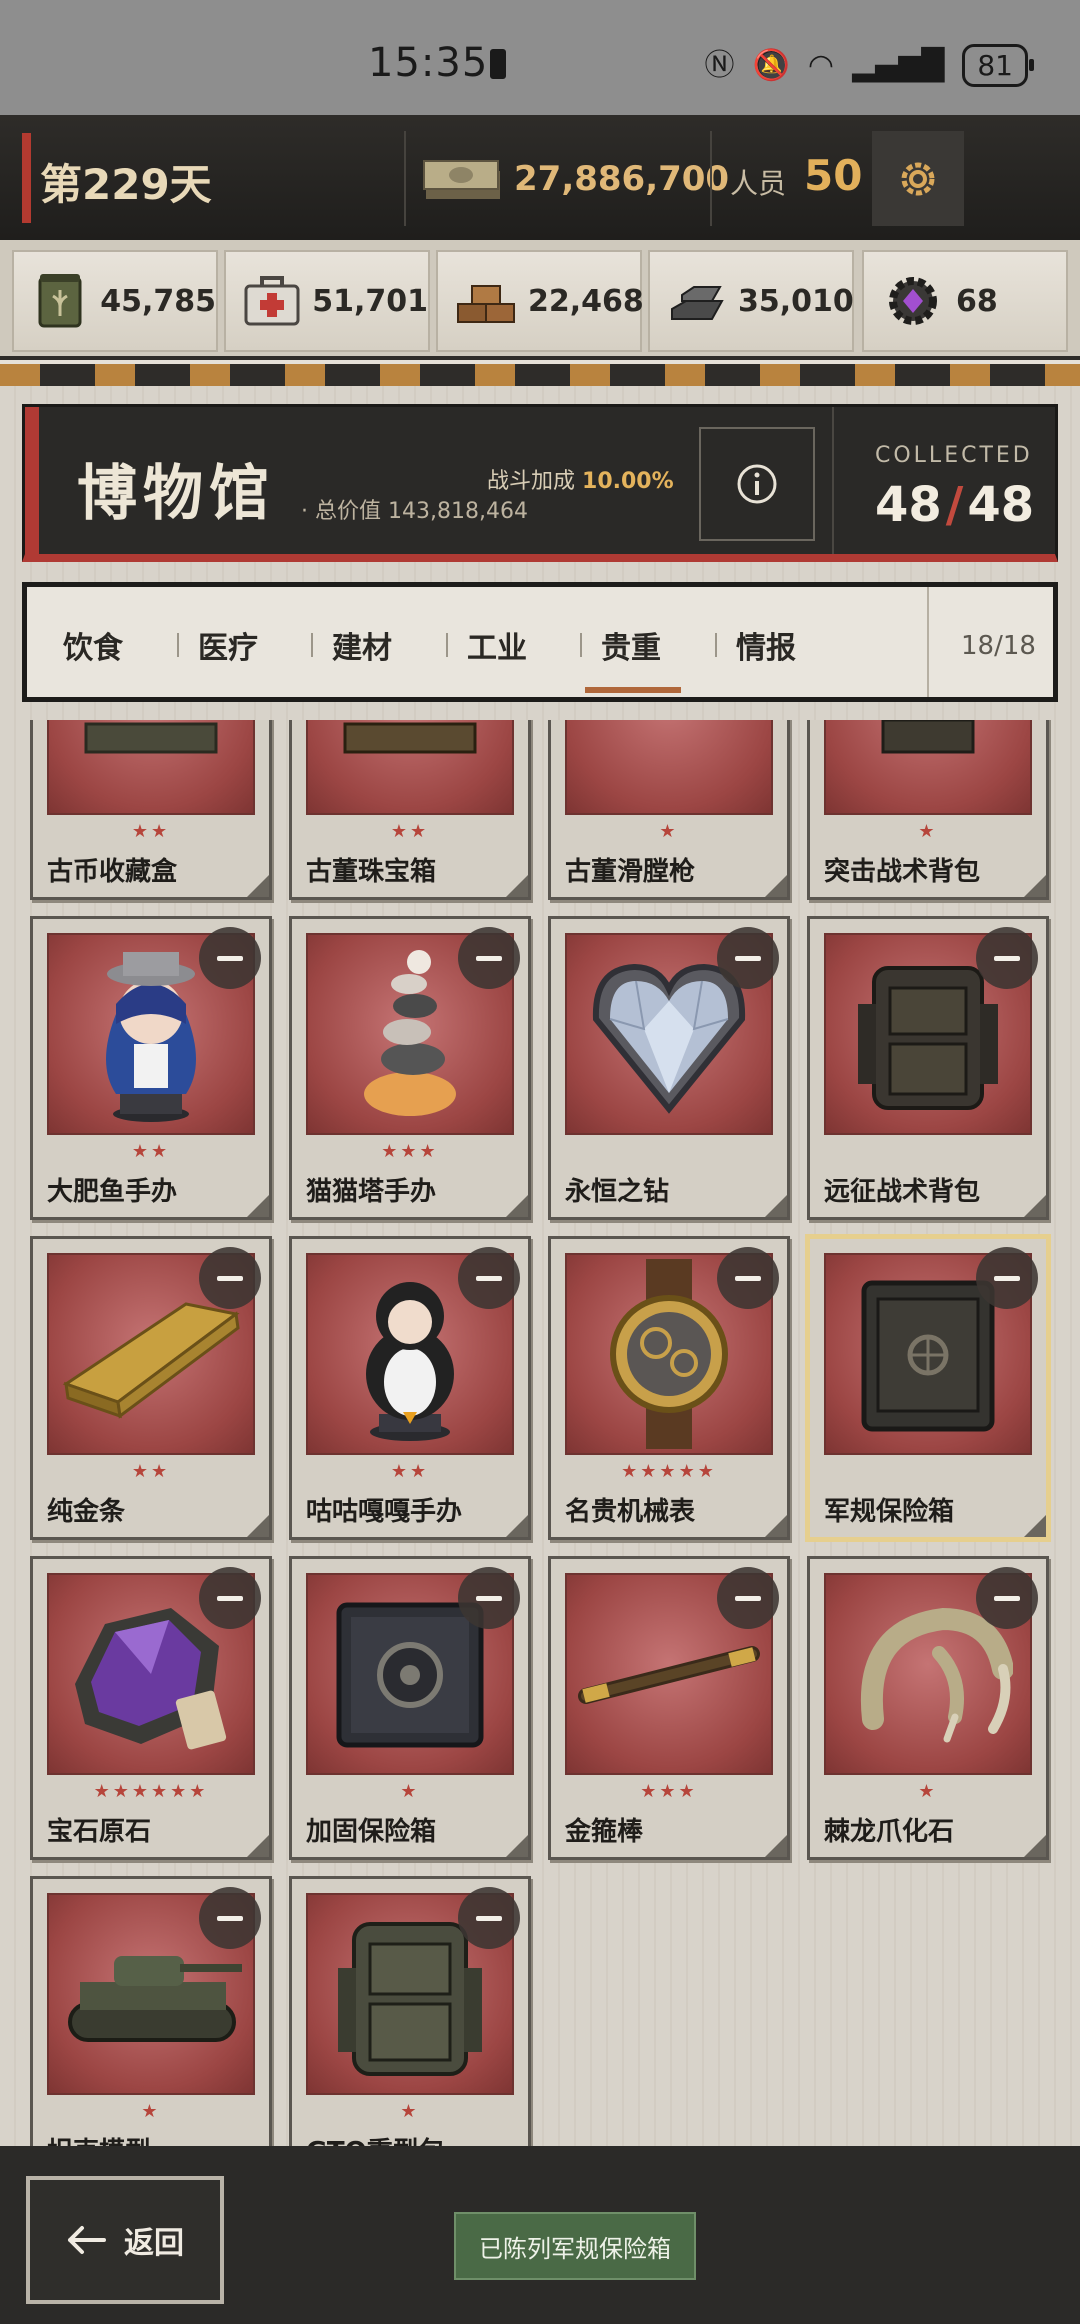 The image size is (1080, 2324). I want to click on page-title: 博物馆, so click(176, 494).